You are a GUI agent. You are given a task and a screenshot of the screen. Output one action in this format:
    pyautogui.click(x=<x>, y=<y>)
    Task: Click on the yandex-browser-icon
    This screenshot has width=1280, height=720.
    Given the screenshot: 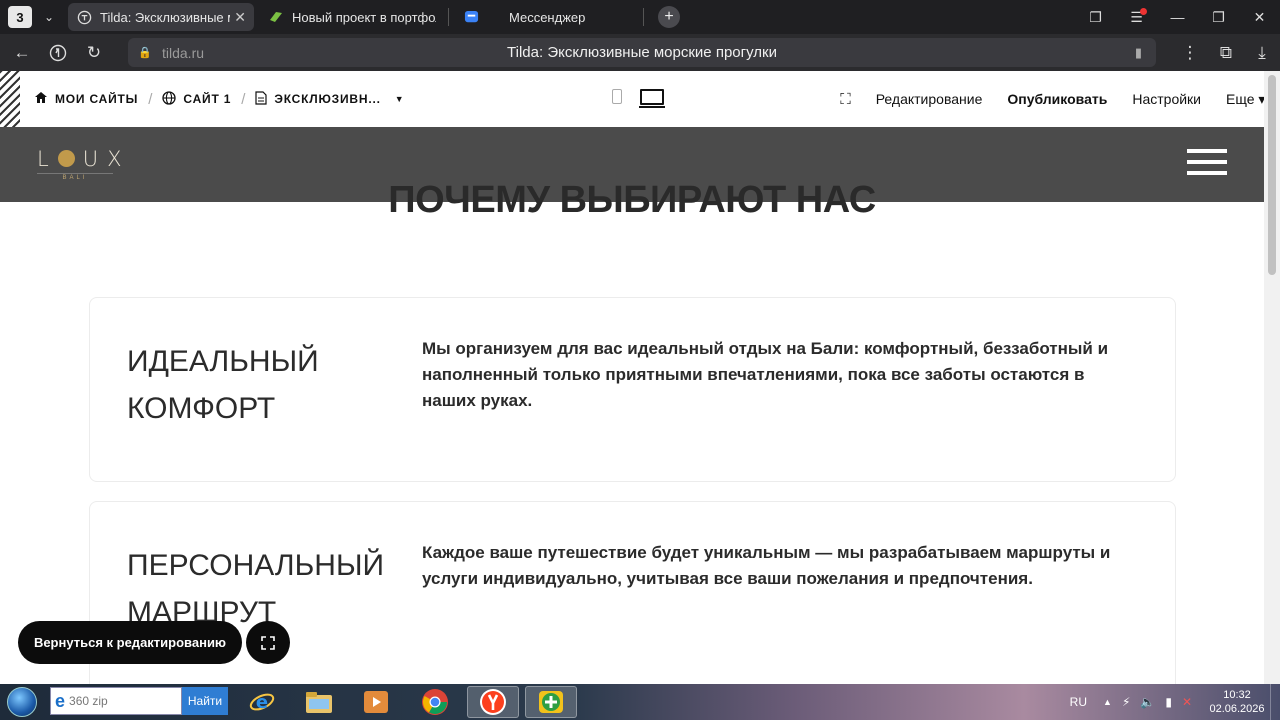 What is the action you would take?
    pyautogui.click(x=493, y=702)
    